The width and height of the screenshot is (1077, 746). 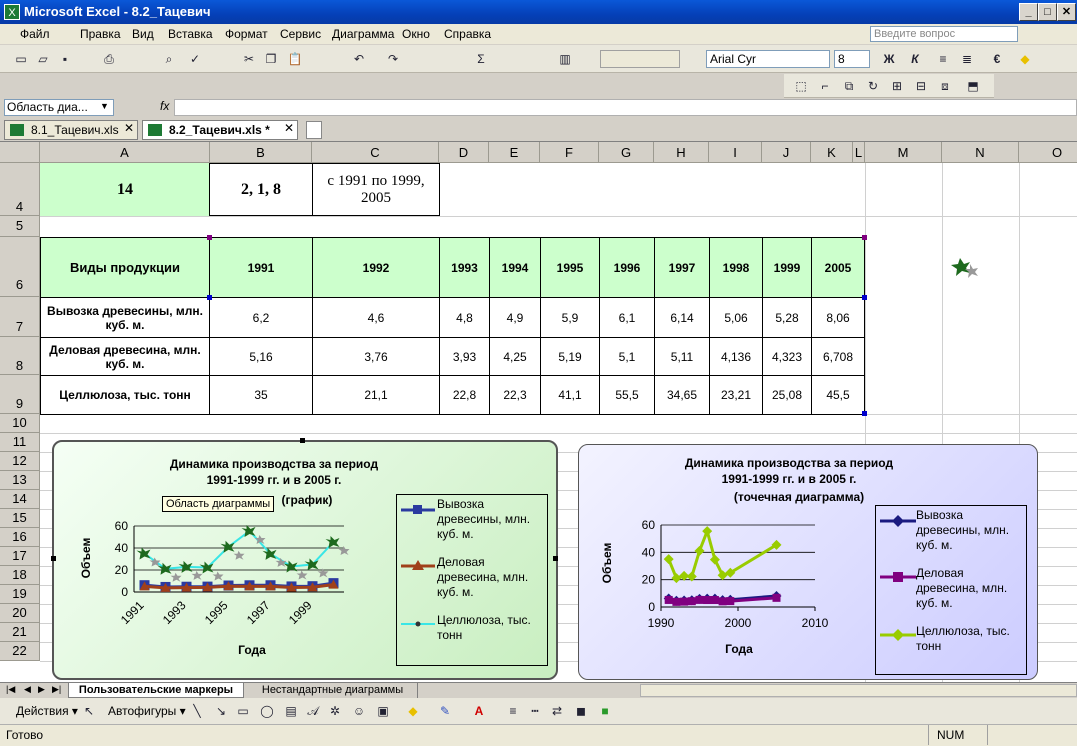 I want to click on data-cell: 4,8, so click(x=464, y=317).